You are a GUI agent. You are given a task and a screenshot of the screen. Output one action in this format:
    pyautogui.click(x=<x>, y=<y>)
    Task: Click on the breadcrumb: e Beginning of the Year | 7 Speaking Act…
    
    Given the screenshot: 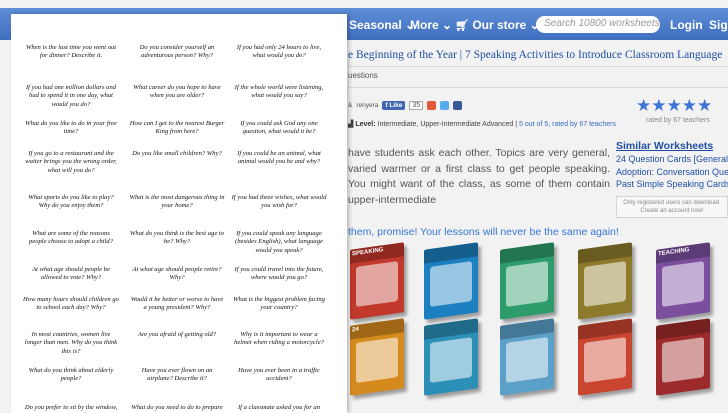 What is the action you would take?
    pyautogui.click(x=535, y=55)
    